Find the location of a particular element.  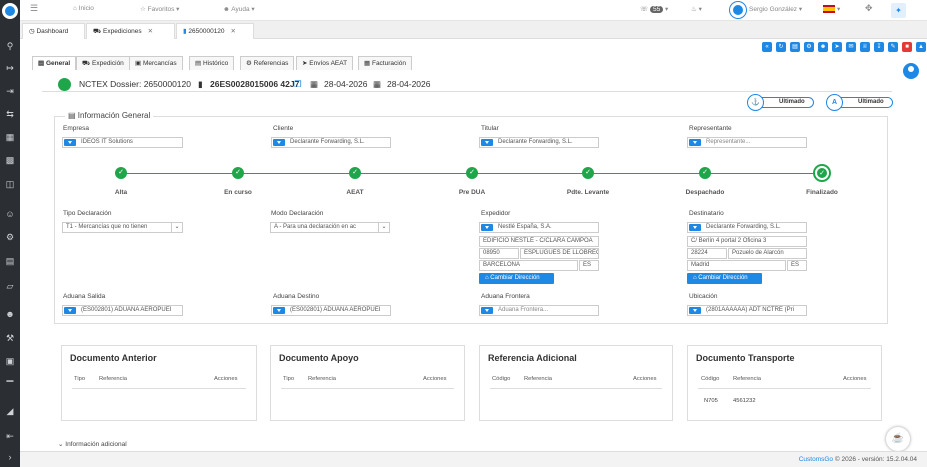

tab-referencias: ⚙ Referencias is located at coordinates (267, 63).